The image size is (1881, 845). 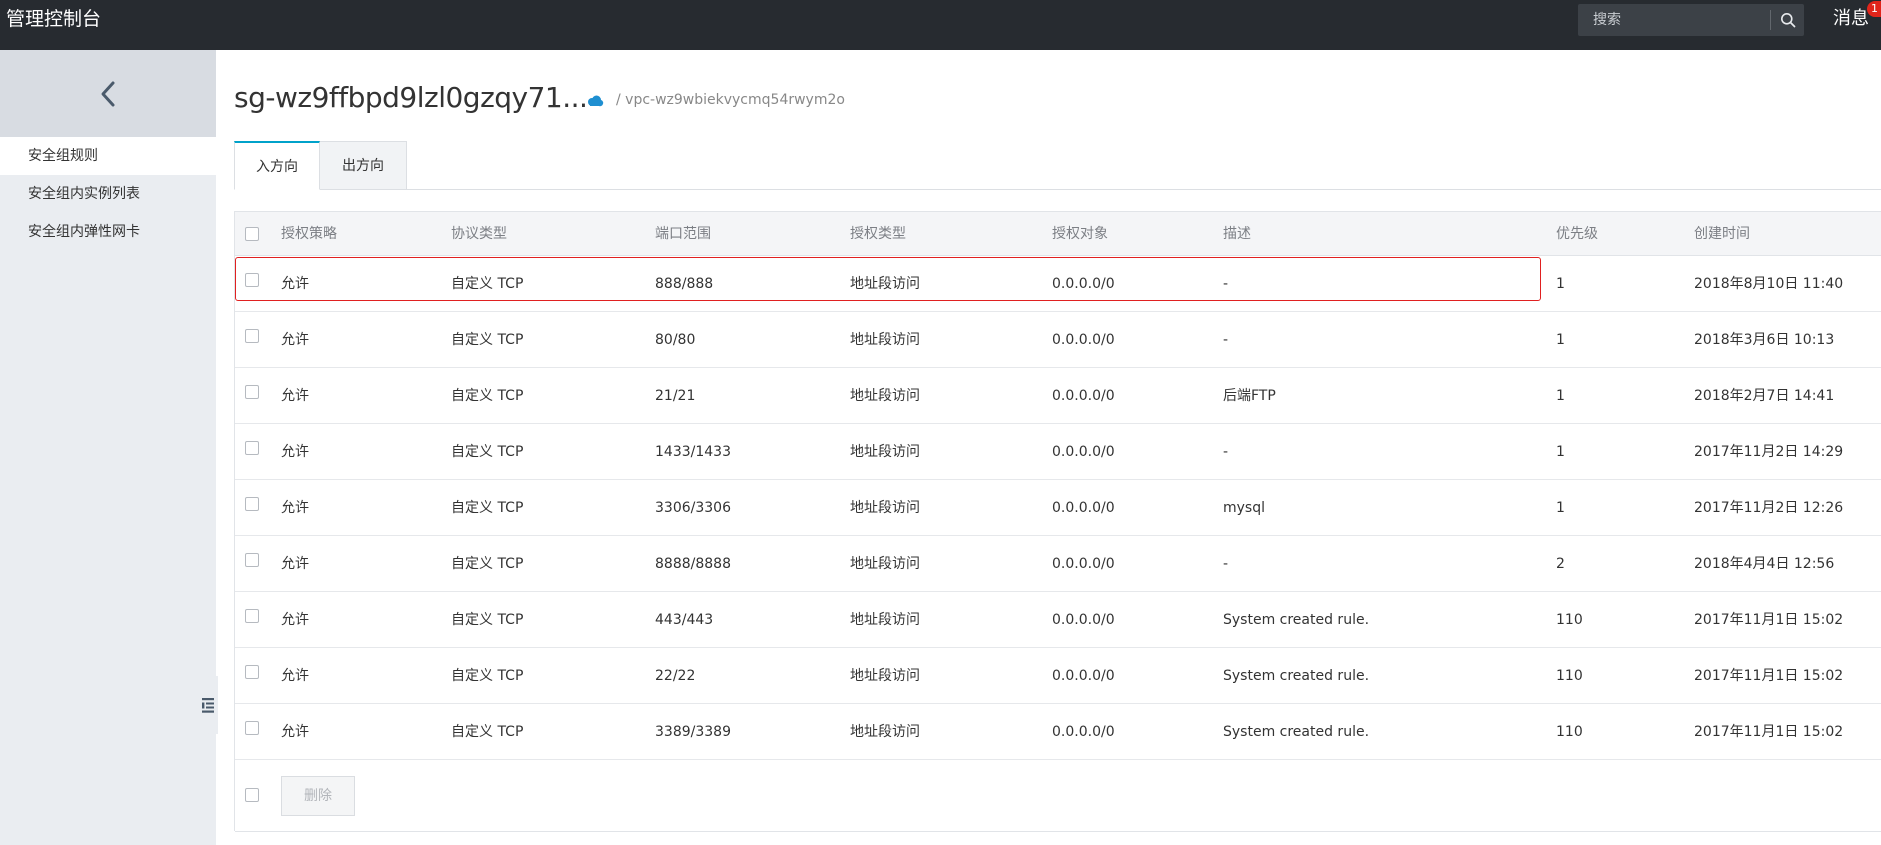 I want to click on sidebar-item-label: 安全组内实例列表, so click(x=84, y=194).